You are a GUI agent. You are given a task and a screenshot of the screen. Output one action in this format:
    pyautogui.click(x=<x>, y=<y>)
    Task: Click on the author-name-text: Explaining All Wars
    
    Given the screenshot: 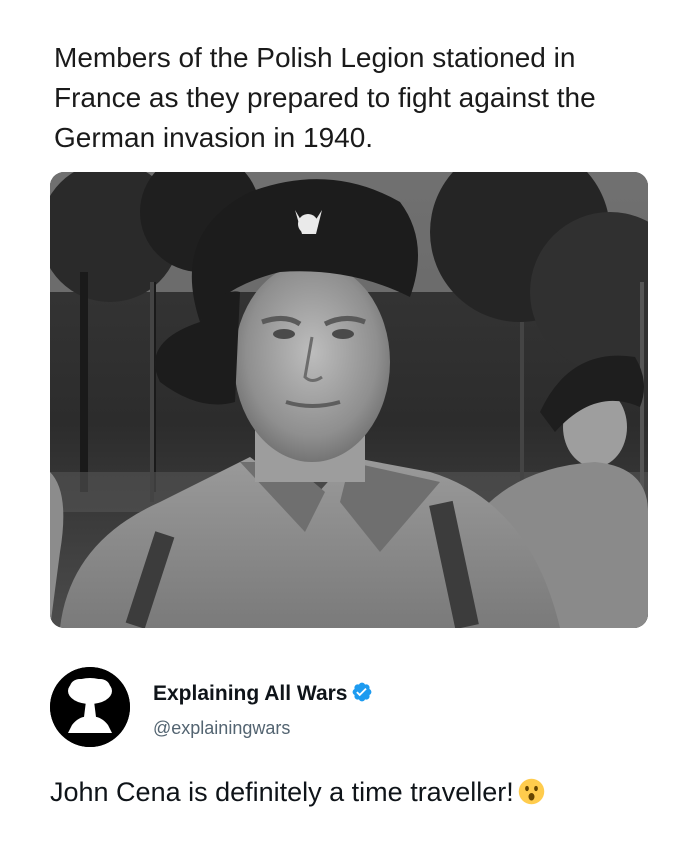 What is the action you would take?
    pyautogui.click(x=250, y=693)
    